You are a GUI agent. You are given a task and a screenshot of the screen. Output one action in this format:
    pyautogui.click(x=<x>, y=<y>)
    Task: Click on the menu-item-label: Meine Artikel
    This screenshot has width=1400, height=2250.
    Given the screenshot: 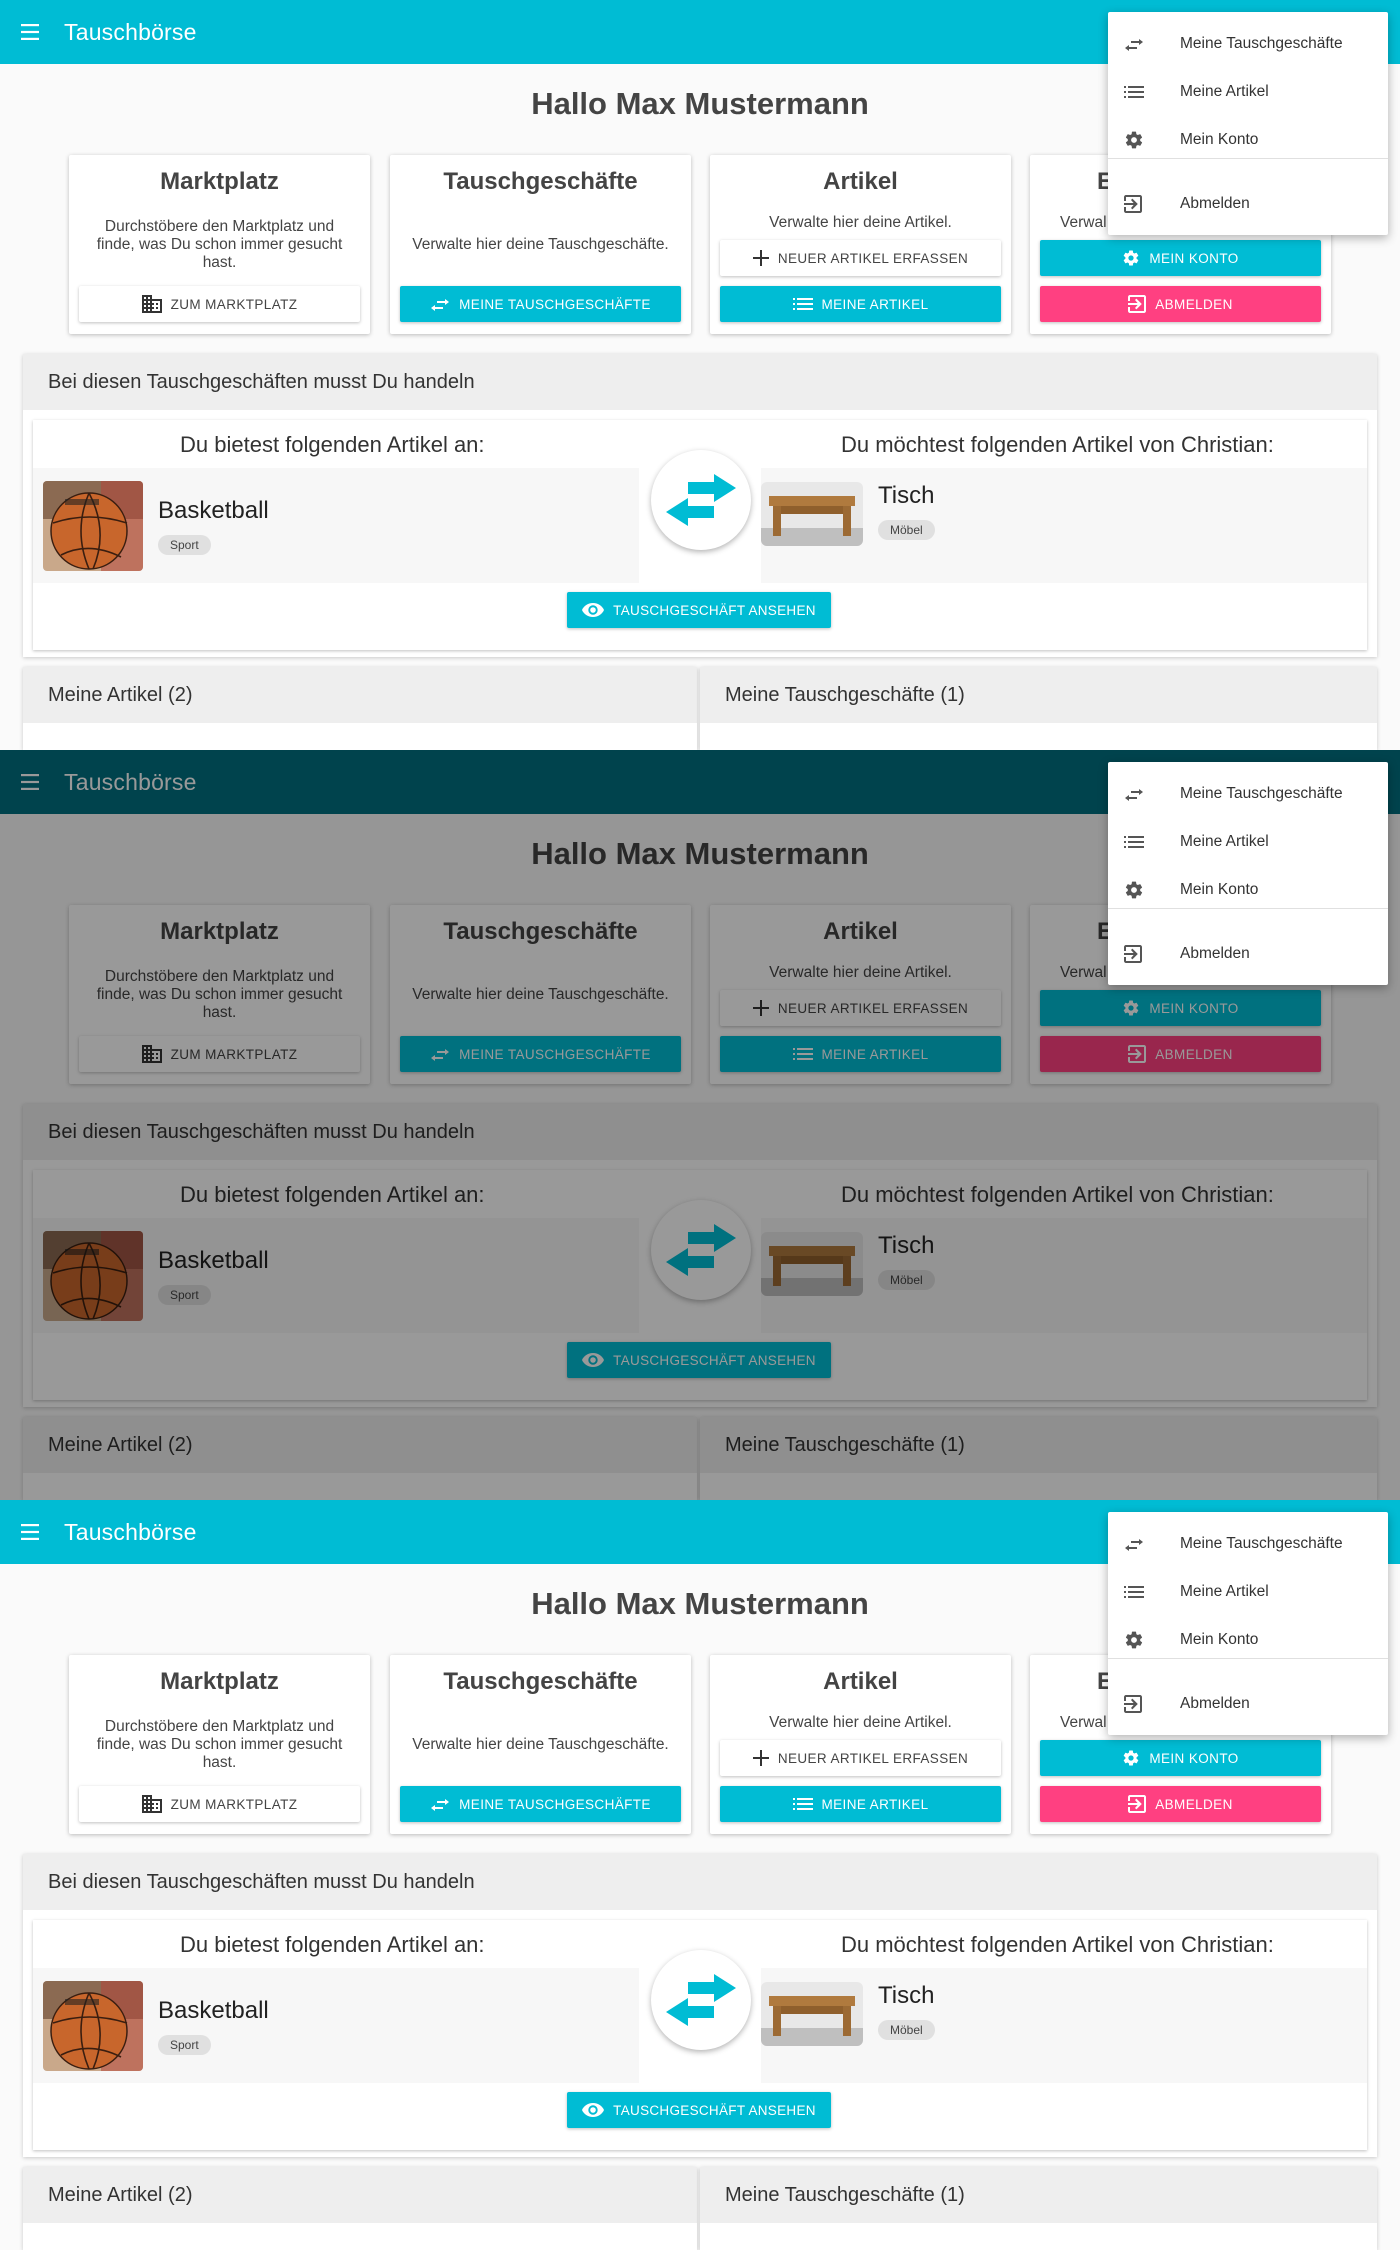 What is the action you would take?
    pyautogui.click(x=1224, y=91)
    